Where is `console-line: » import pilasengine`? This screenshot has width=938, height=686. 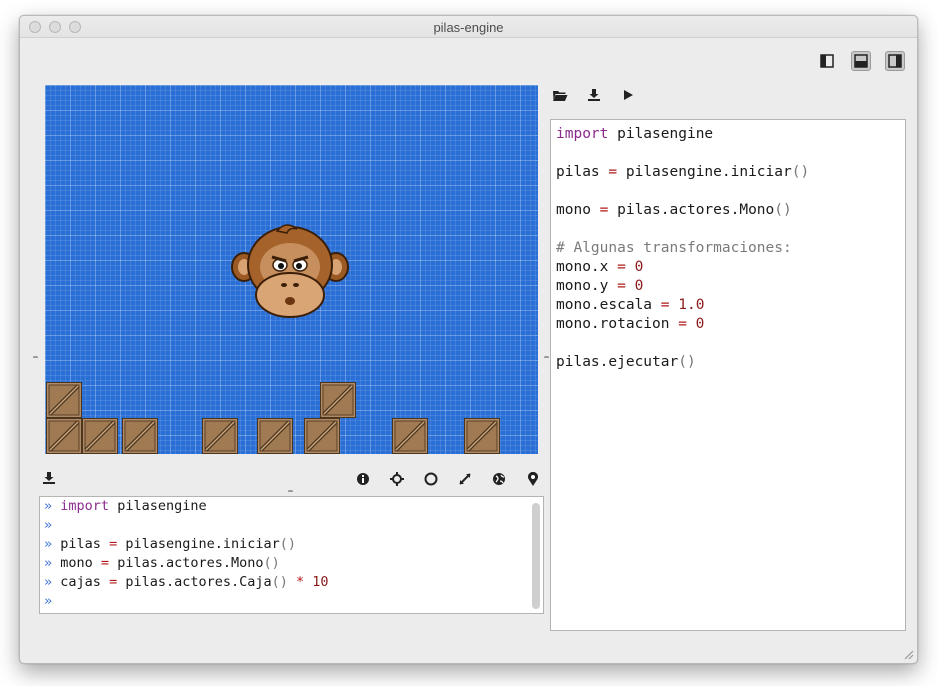 console-line: » import pilasengine is located at coordinates (125, 506).